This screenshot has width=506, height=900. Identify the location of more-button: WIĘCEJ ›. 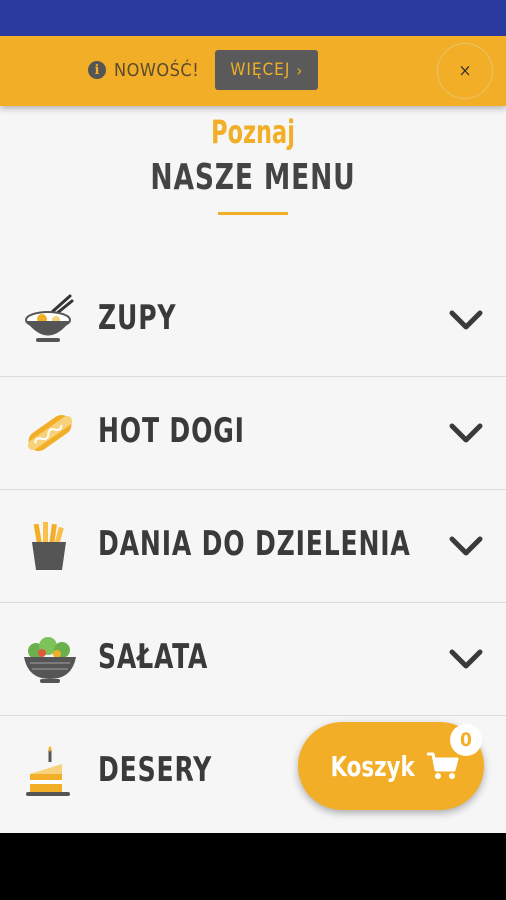
(267, 70).